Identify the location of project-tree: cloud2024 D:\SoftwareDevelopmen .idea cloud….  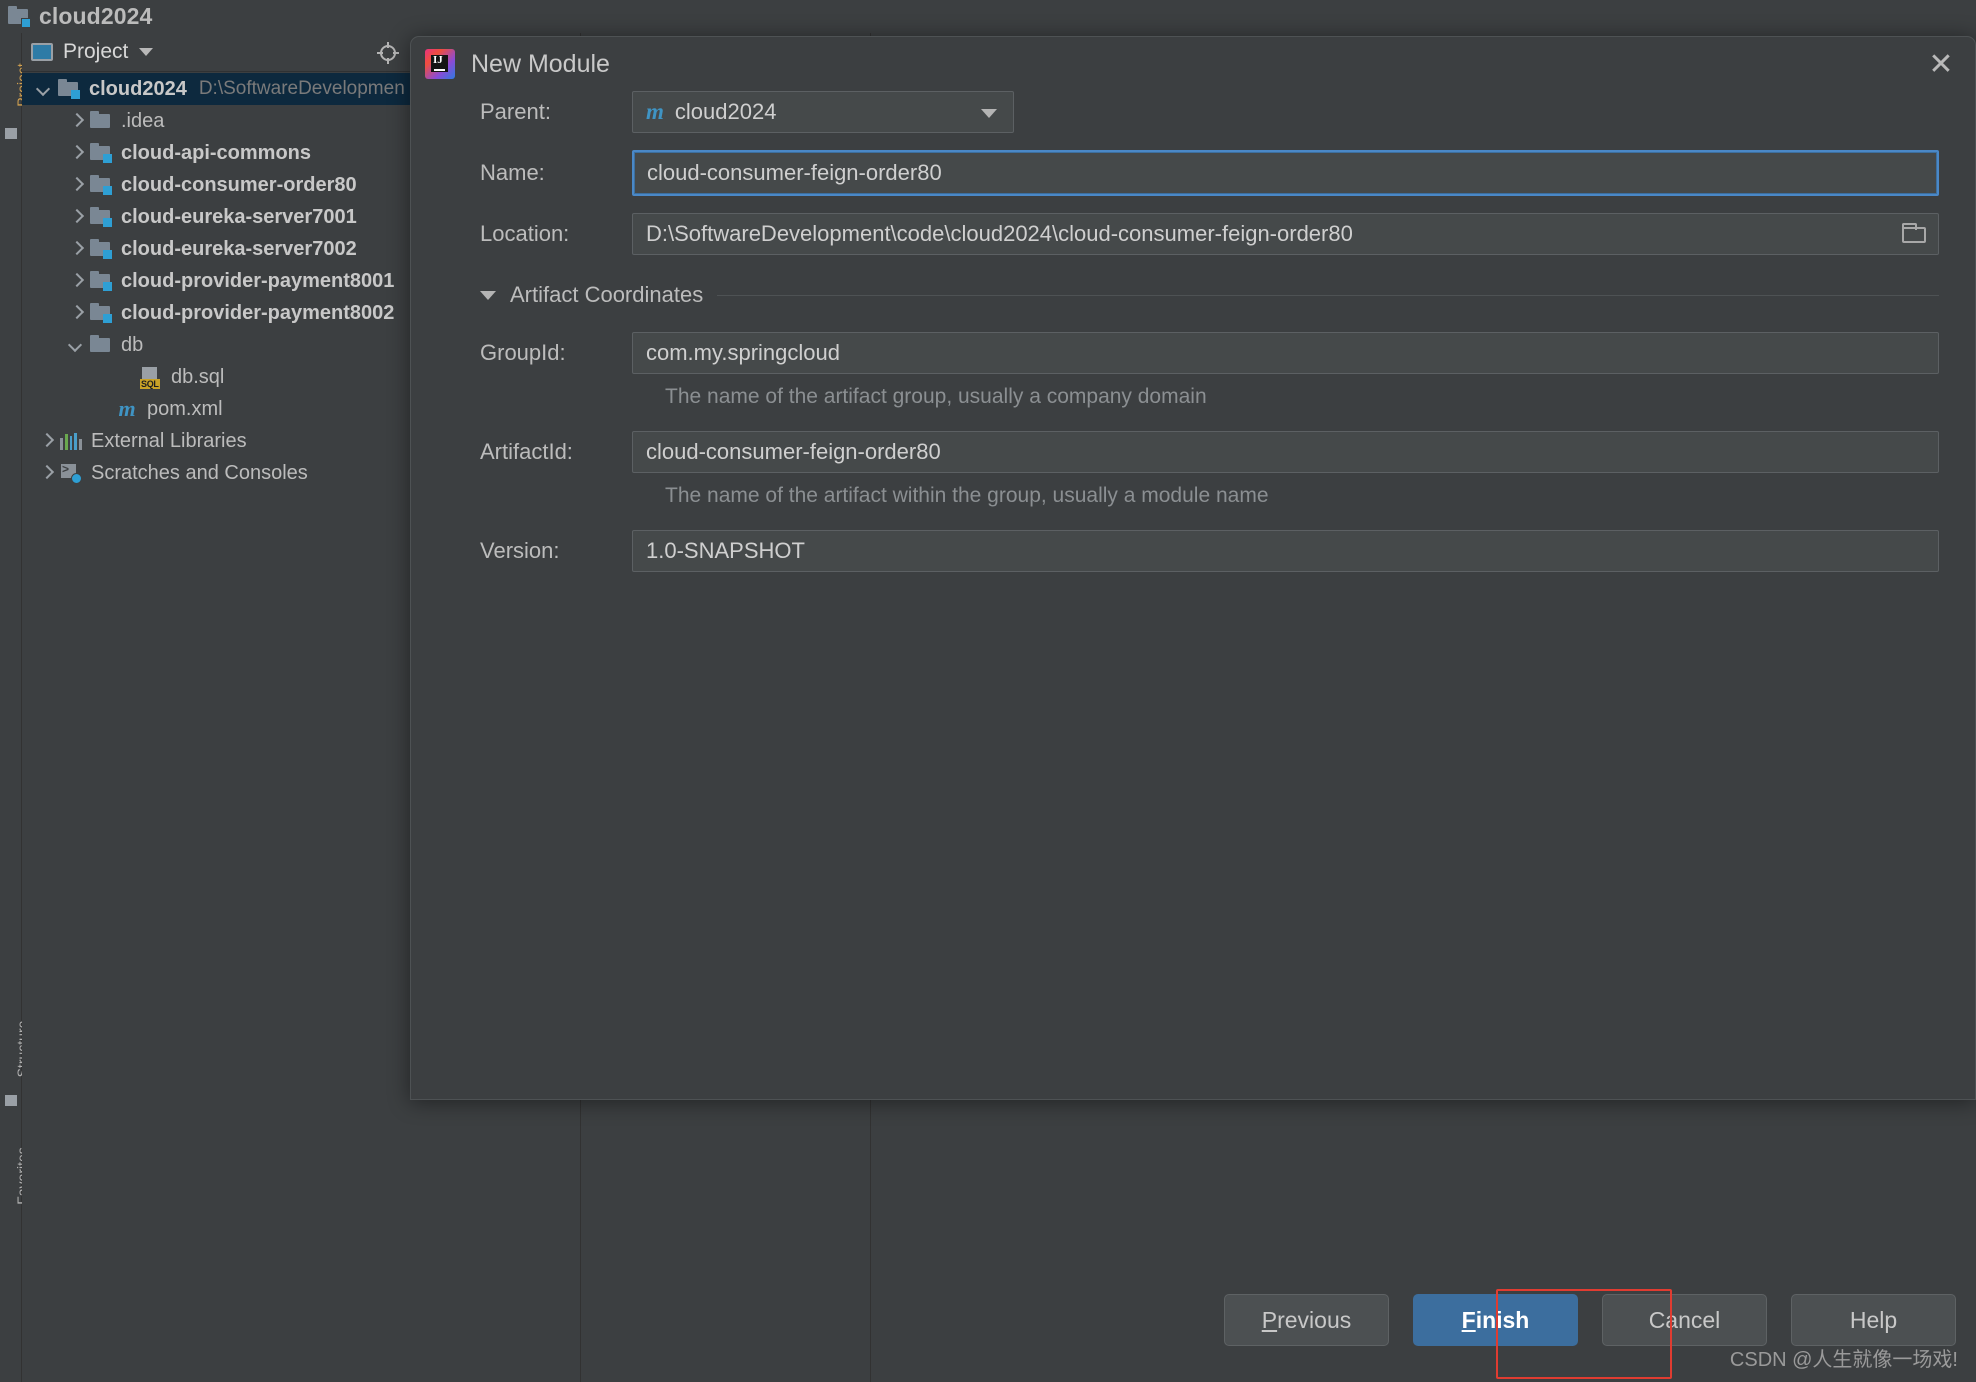
(217, 281).